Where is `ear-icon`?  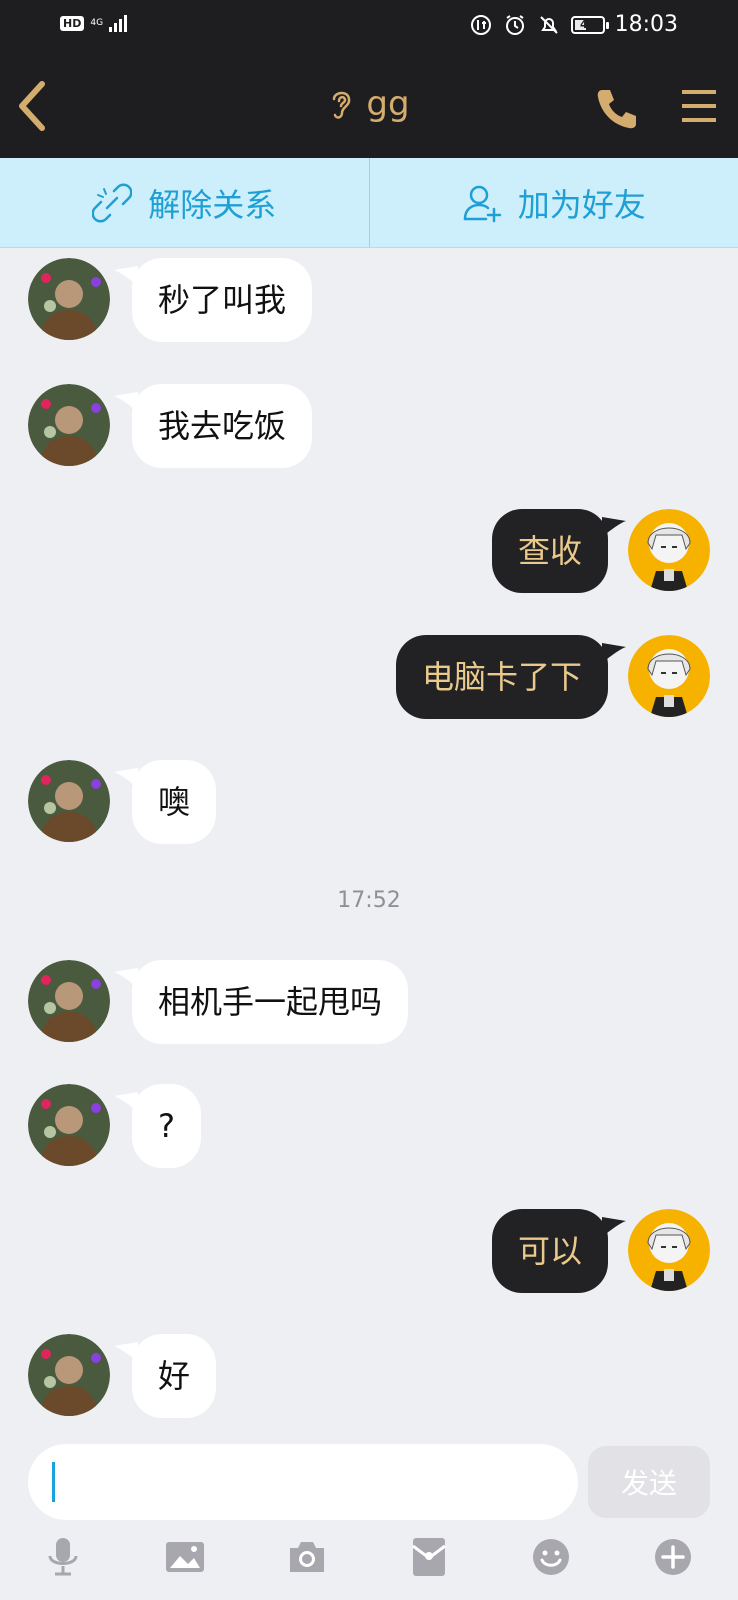
ear-icon is located at coordinates (341, 104).